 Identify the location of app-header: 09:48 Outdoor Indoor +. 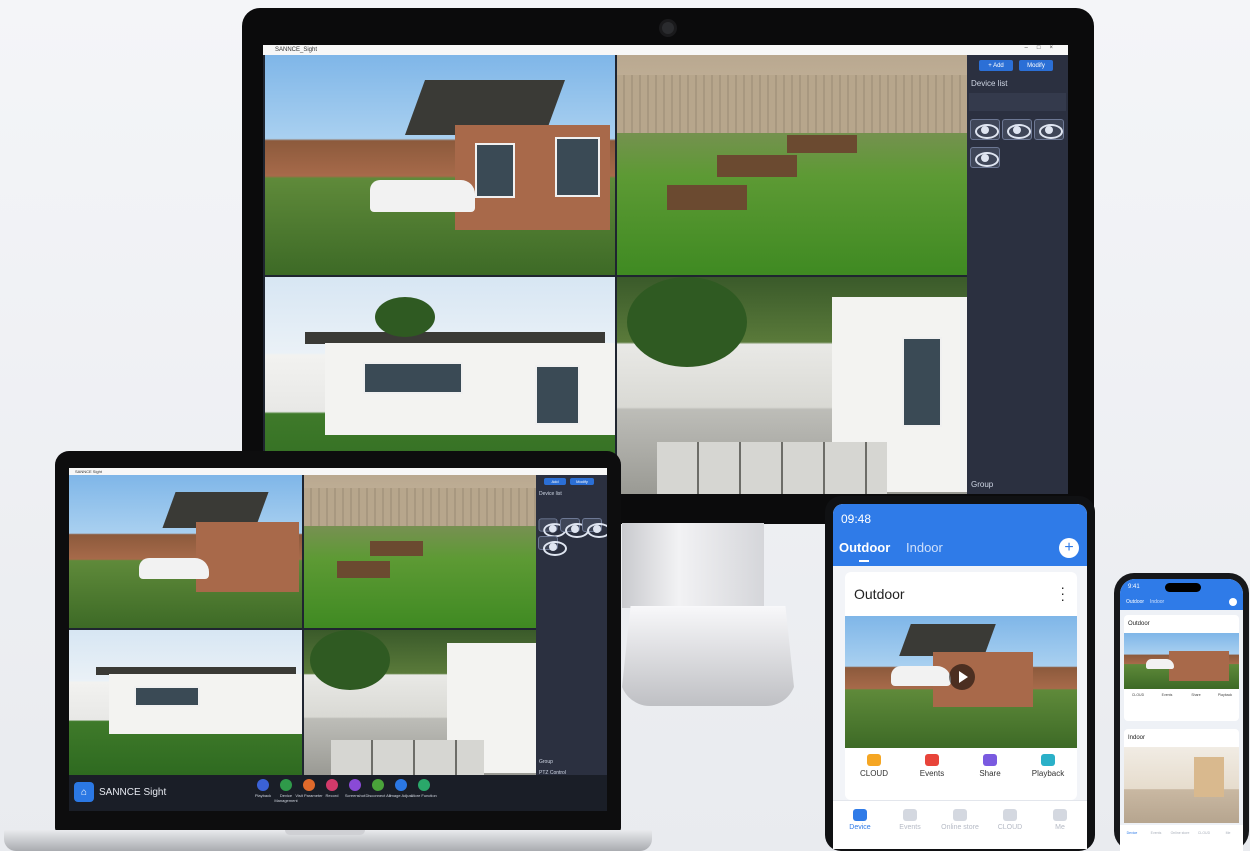
(960, 535).